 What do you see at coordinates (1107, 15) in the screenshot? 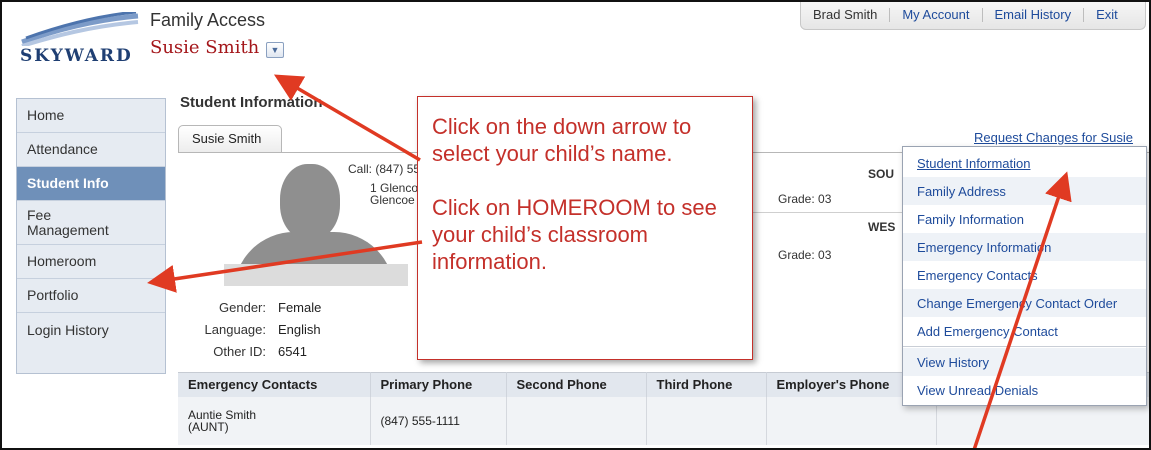
I see `exit-link: Exit` at bounding box center [1107, 15].